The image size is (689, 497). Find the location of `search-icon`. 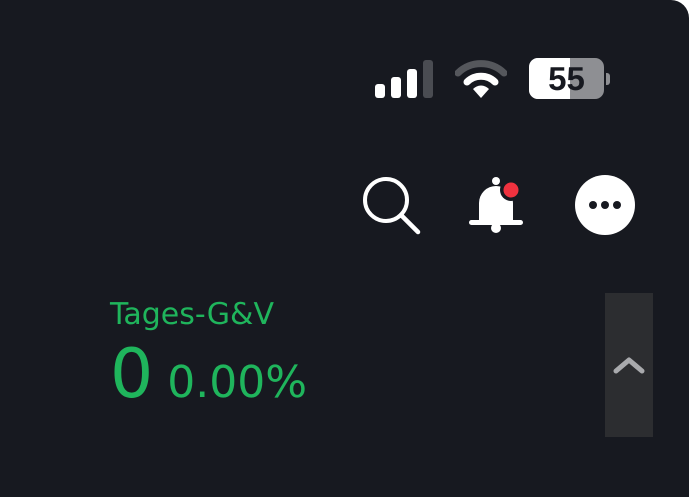

search-icon is located at coordinates (391, 205).